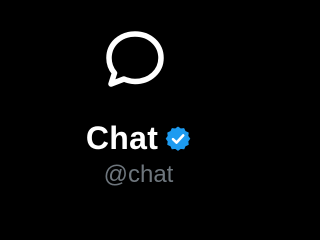  Describe the element at coordinates (138, 174) in the screenshot. I see `handle: @chat` at that location.